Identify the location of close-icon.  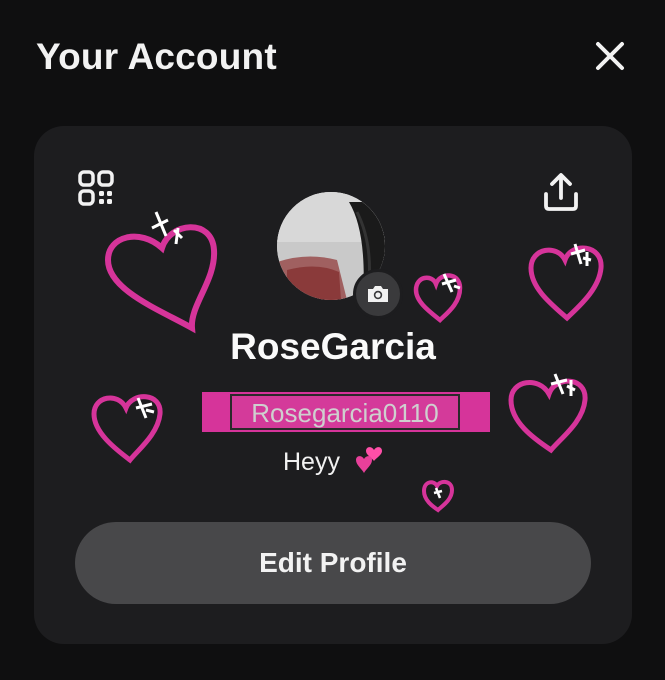
(610, 56).